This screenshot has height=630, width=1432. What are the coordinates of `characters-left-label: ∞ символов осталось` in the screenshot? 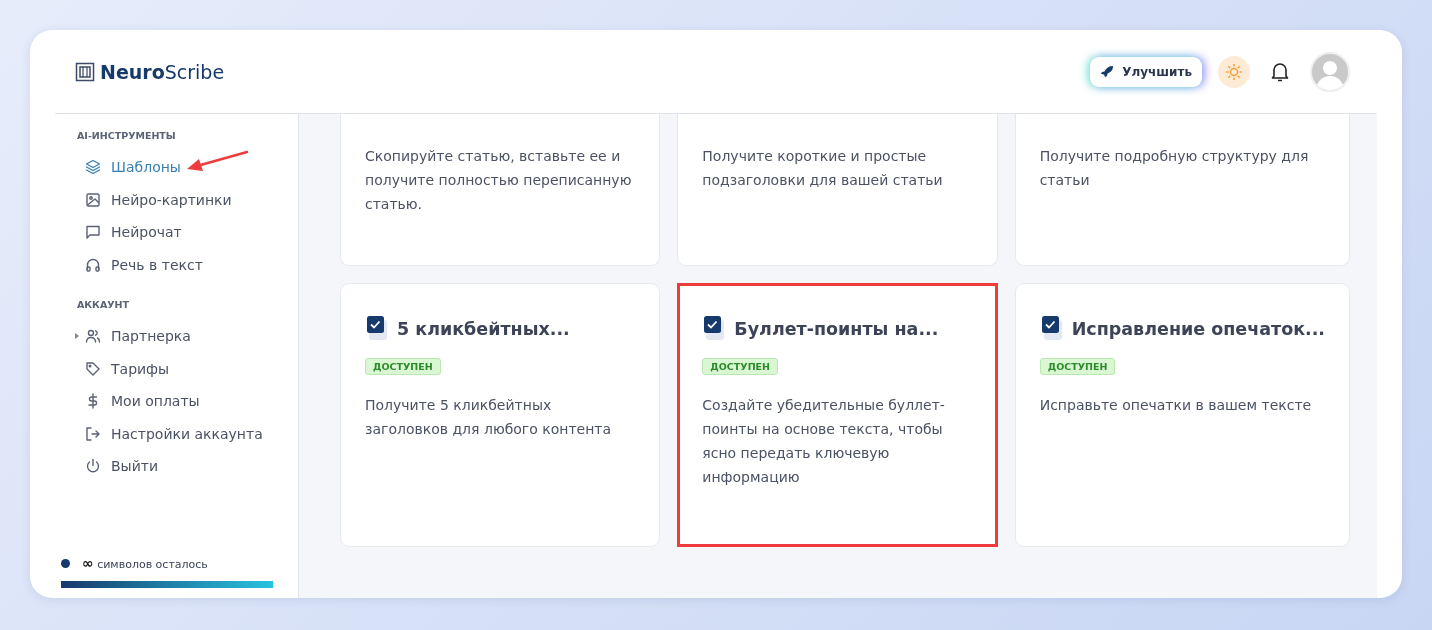 It's located at (145, 563).